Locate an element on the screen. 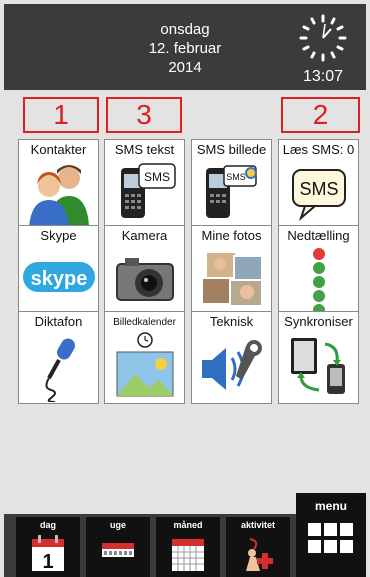  clock: 13:07 is located at coordinates (323, 49).